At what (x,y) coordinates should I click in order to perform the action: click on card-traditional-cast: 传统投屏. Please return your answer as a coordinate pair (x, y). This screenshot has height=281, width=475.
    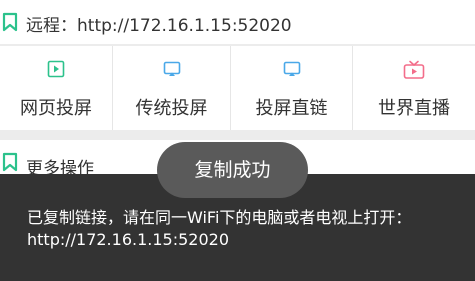
    Looking at the image, I should click on (172, 88).